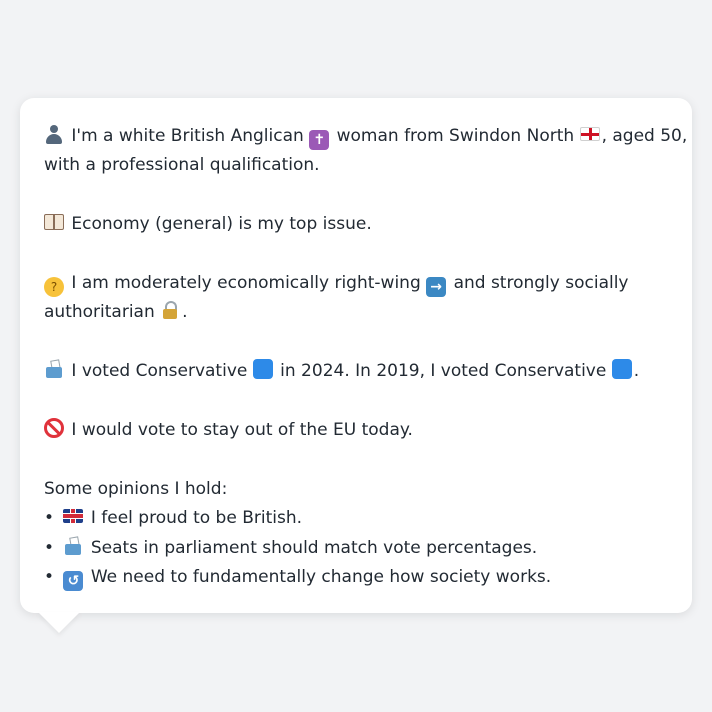 The image size is (712, 712). What do you see at coordinates (541, 283) in the screenshot?
I see `ideology-text-2: and strongly socially` at bounding box center [541, 283].